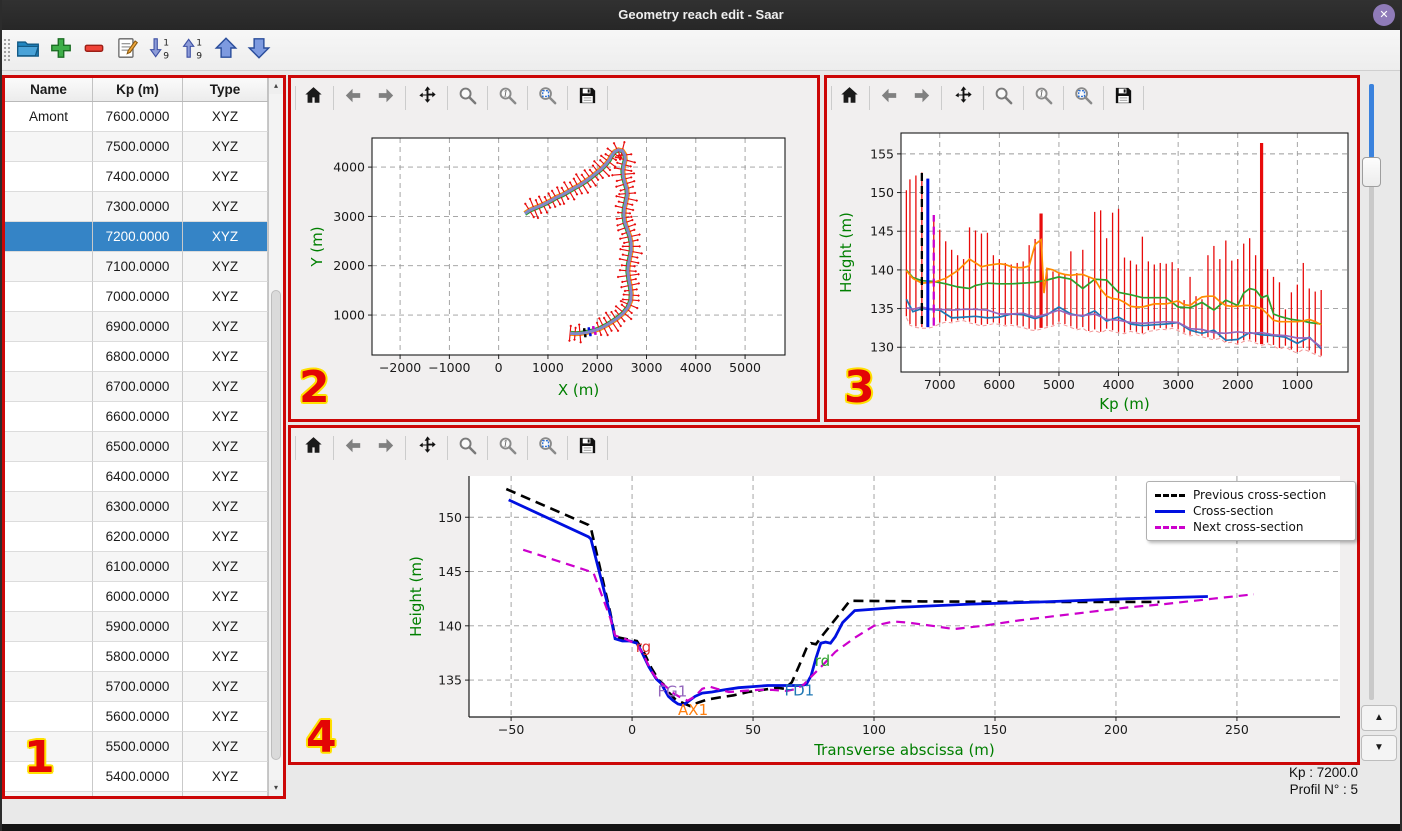 This screenshot has height=831, width=1402. I want to click on scroll-up-button: ▴, so click(276, 86).